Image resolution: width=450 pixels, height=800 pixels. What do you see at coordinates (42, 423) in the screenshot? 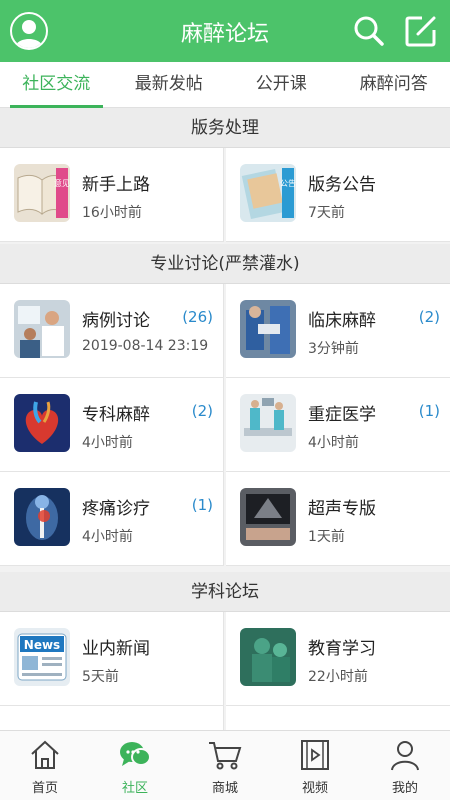
I see `heart-thumbnail` at bounding box center [42, 423].